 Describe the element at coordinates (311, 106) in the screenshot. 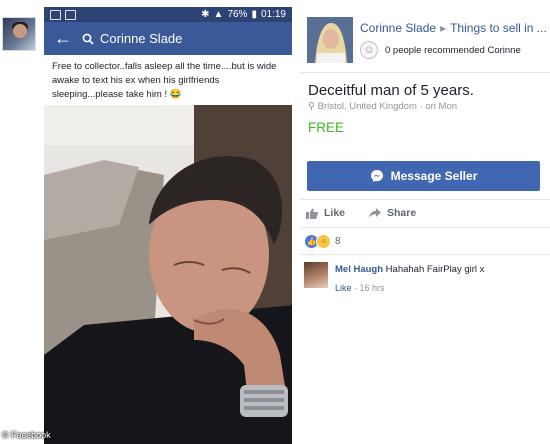

I see `location-pin-icon: ⚲` at that location.